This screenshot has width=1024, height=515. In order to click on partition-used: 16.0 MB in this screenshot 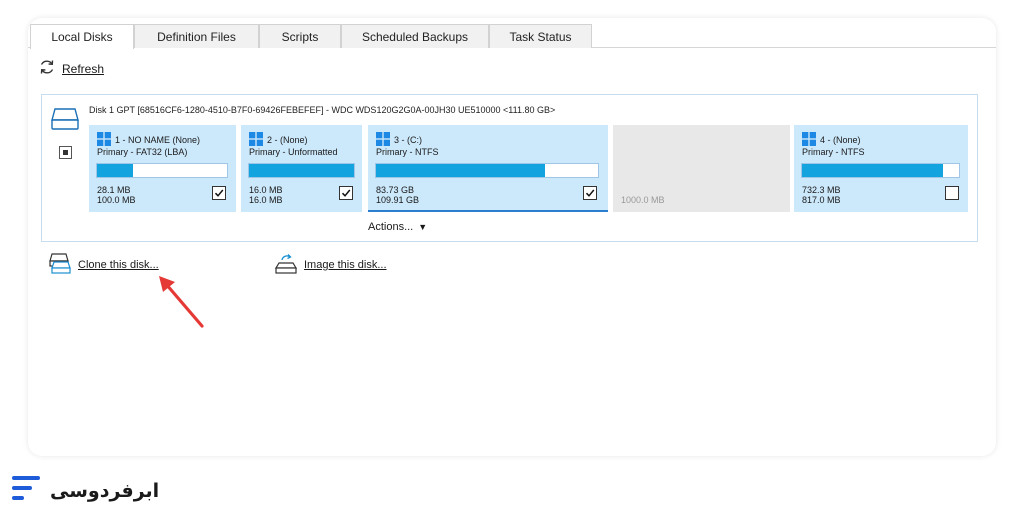, I will do `click(266, 190)`.